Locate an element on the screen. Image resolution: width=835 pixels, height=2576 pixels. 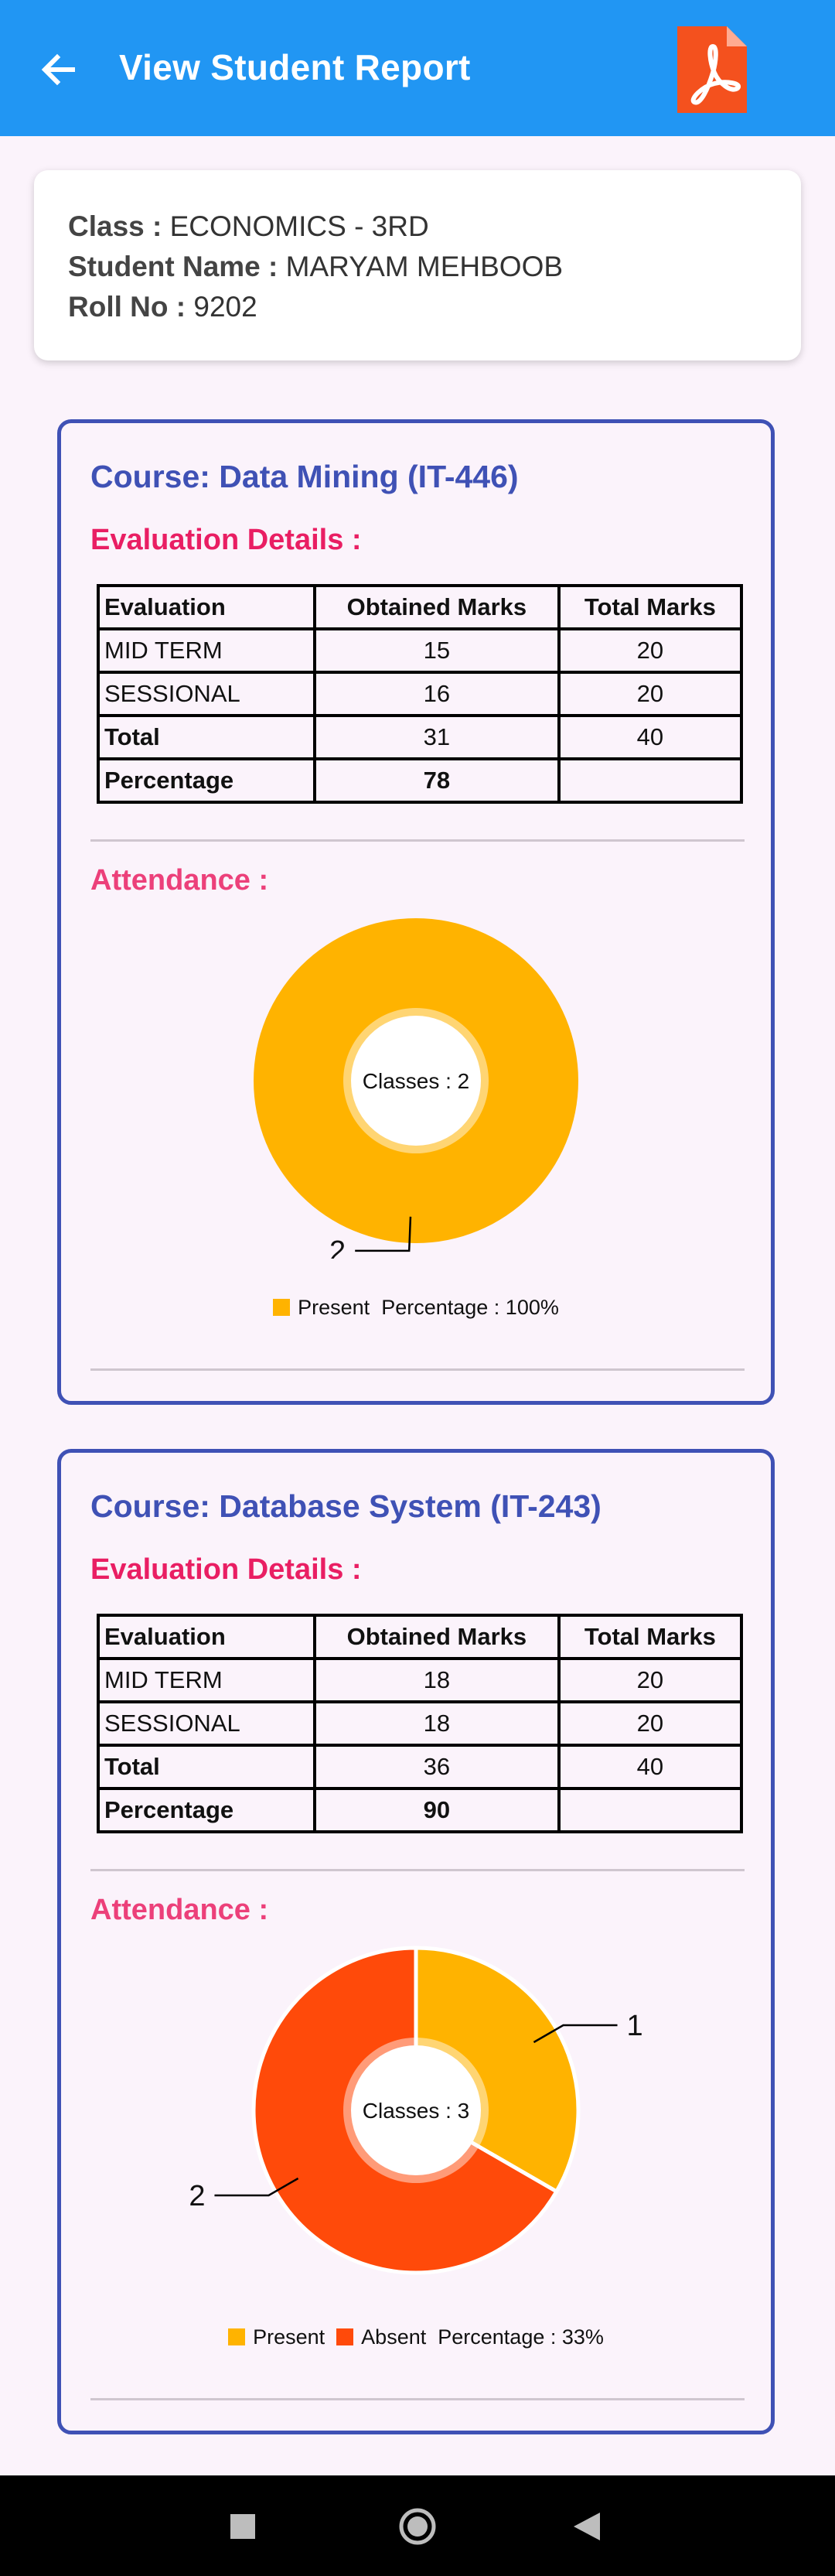
attendance-donut-chart: 2 Classes : 2 is located at coordinates (416, 1088).